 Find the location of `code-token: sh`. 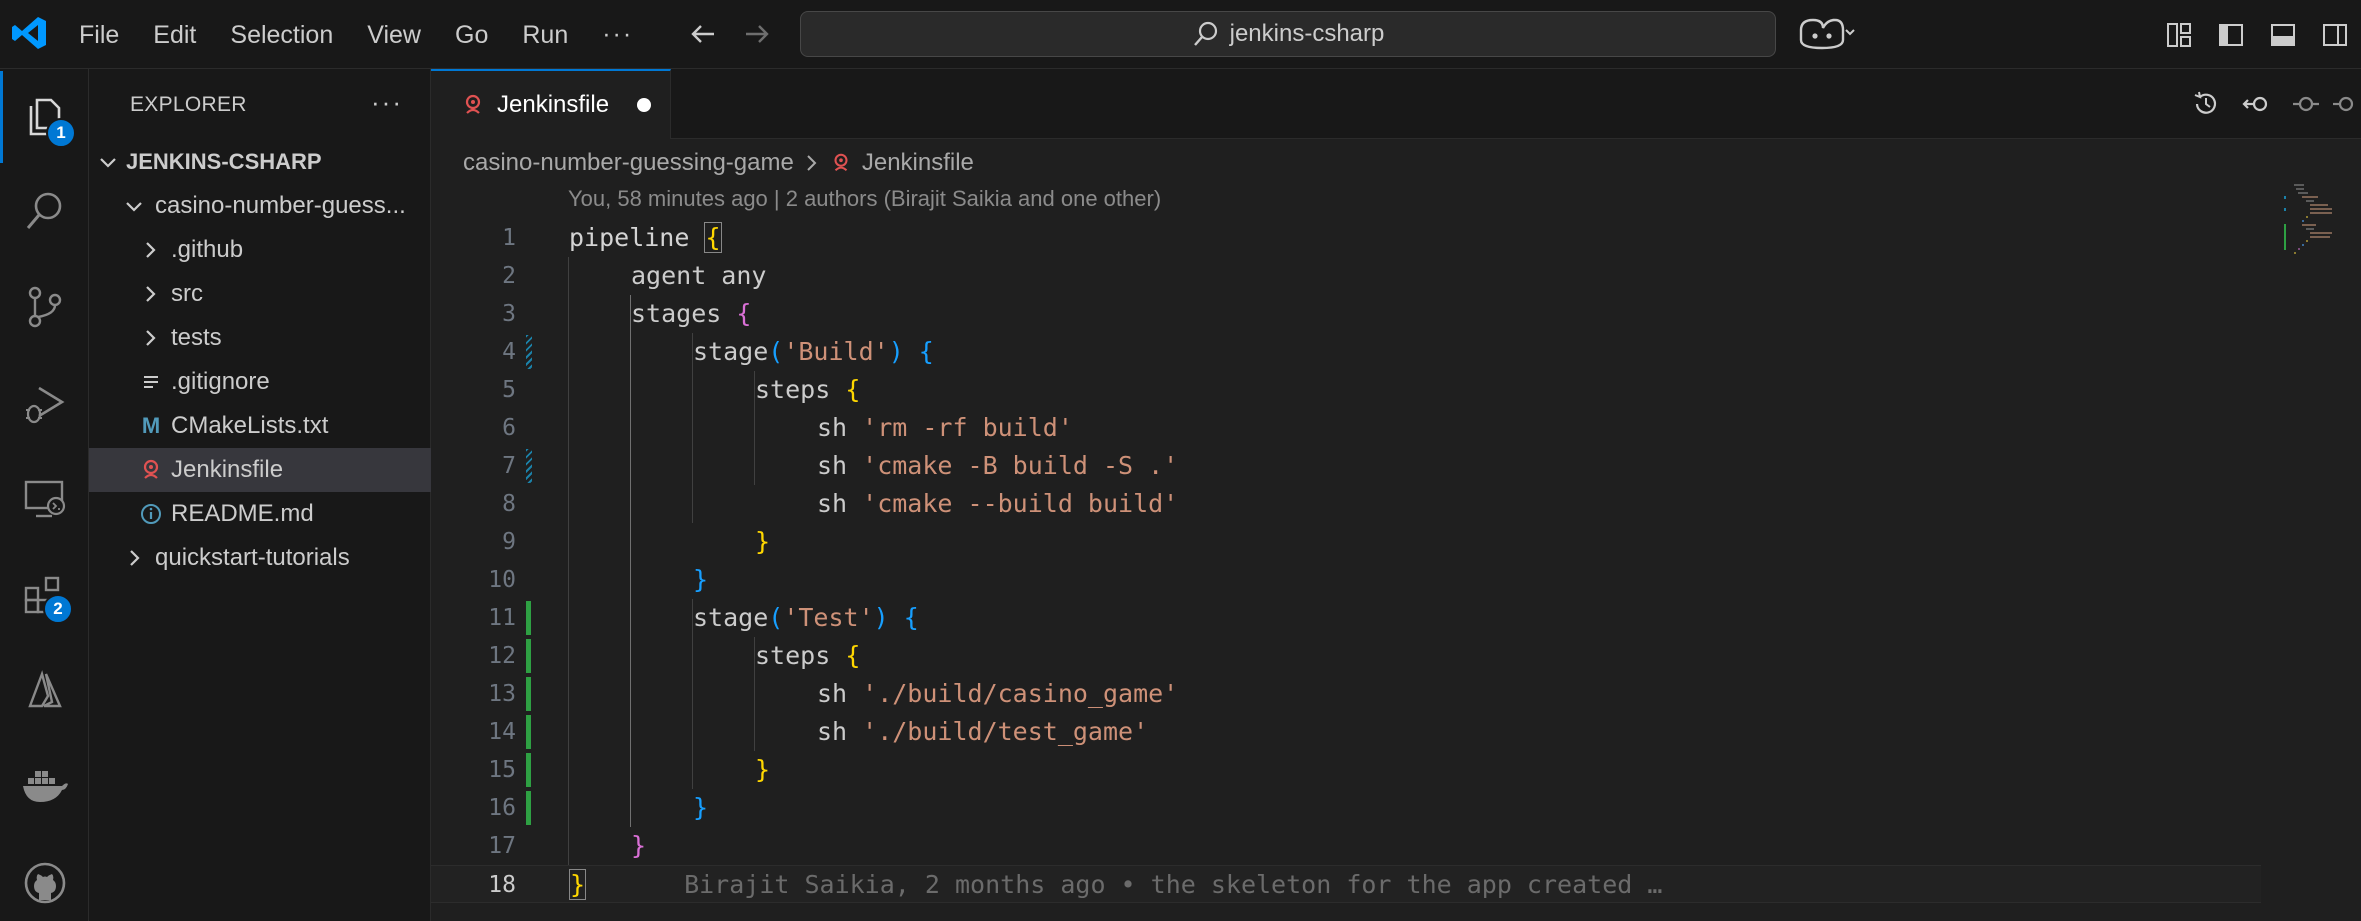

code-token: sh is located at coordinates (840, 503).